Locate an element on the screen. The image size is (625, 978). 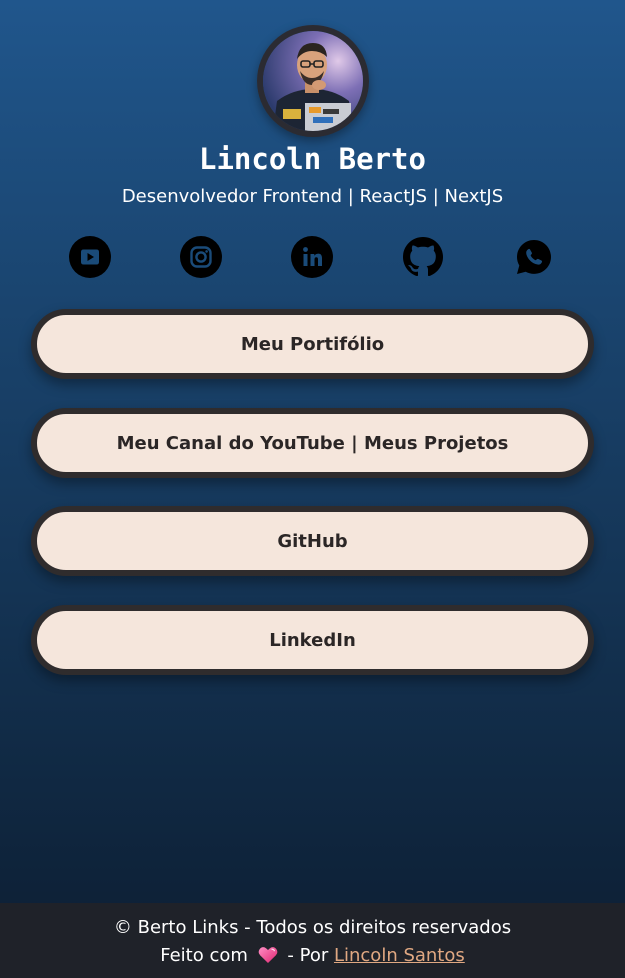
heart-icon is located at coordinates (268, 957).